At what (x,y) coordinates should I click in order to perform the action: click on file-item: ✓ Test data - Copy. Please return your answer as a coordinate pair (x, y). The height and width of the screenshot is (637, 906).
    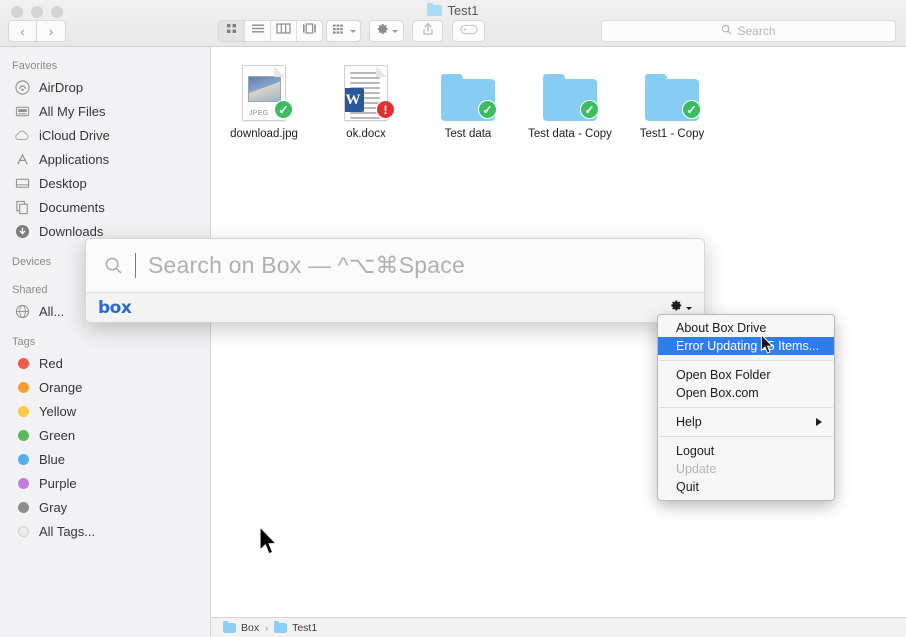
    Looking at the image, I should click on (570, 99).